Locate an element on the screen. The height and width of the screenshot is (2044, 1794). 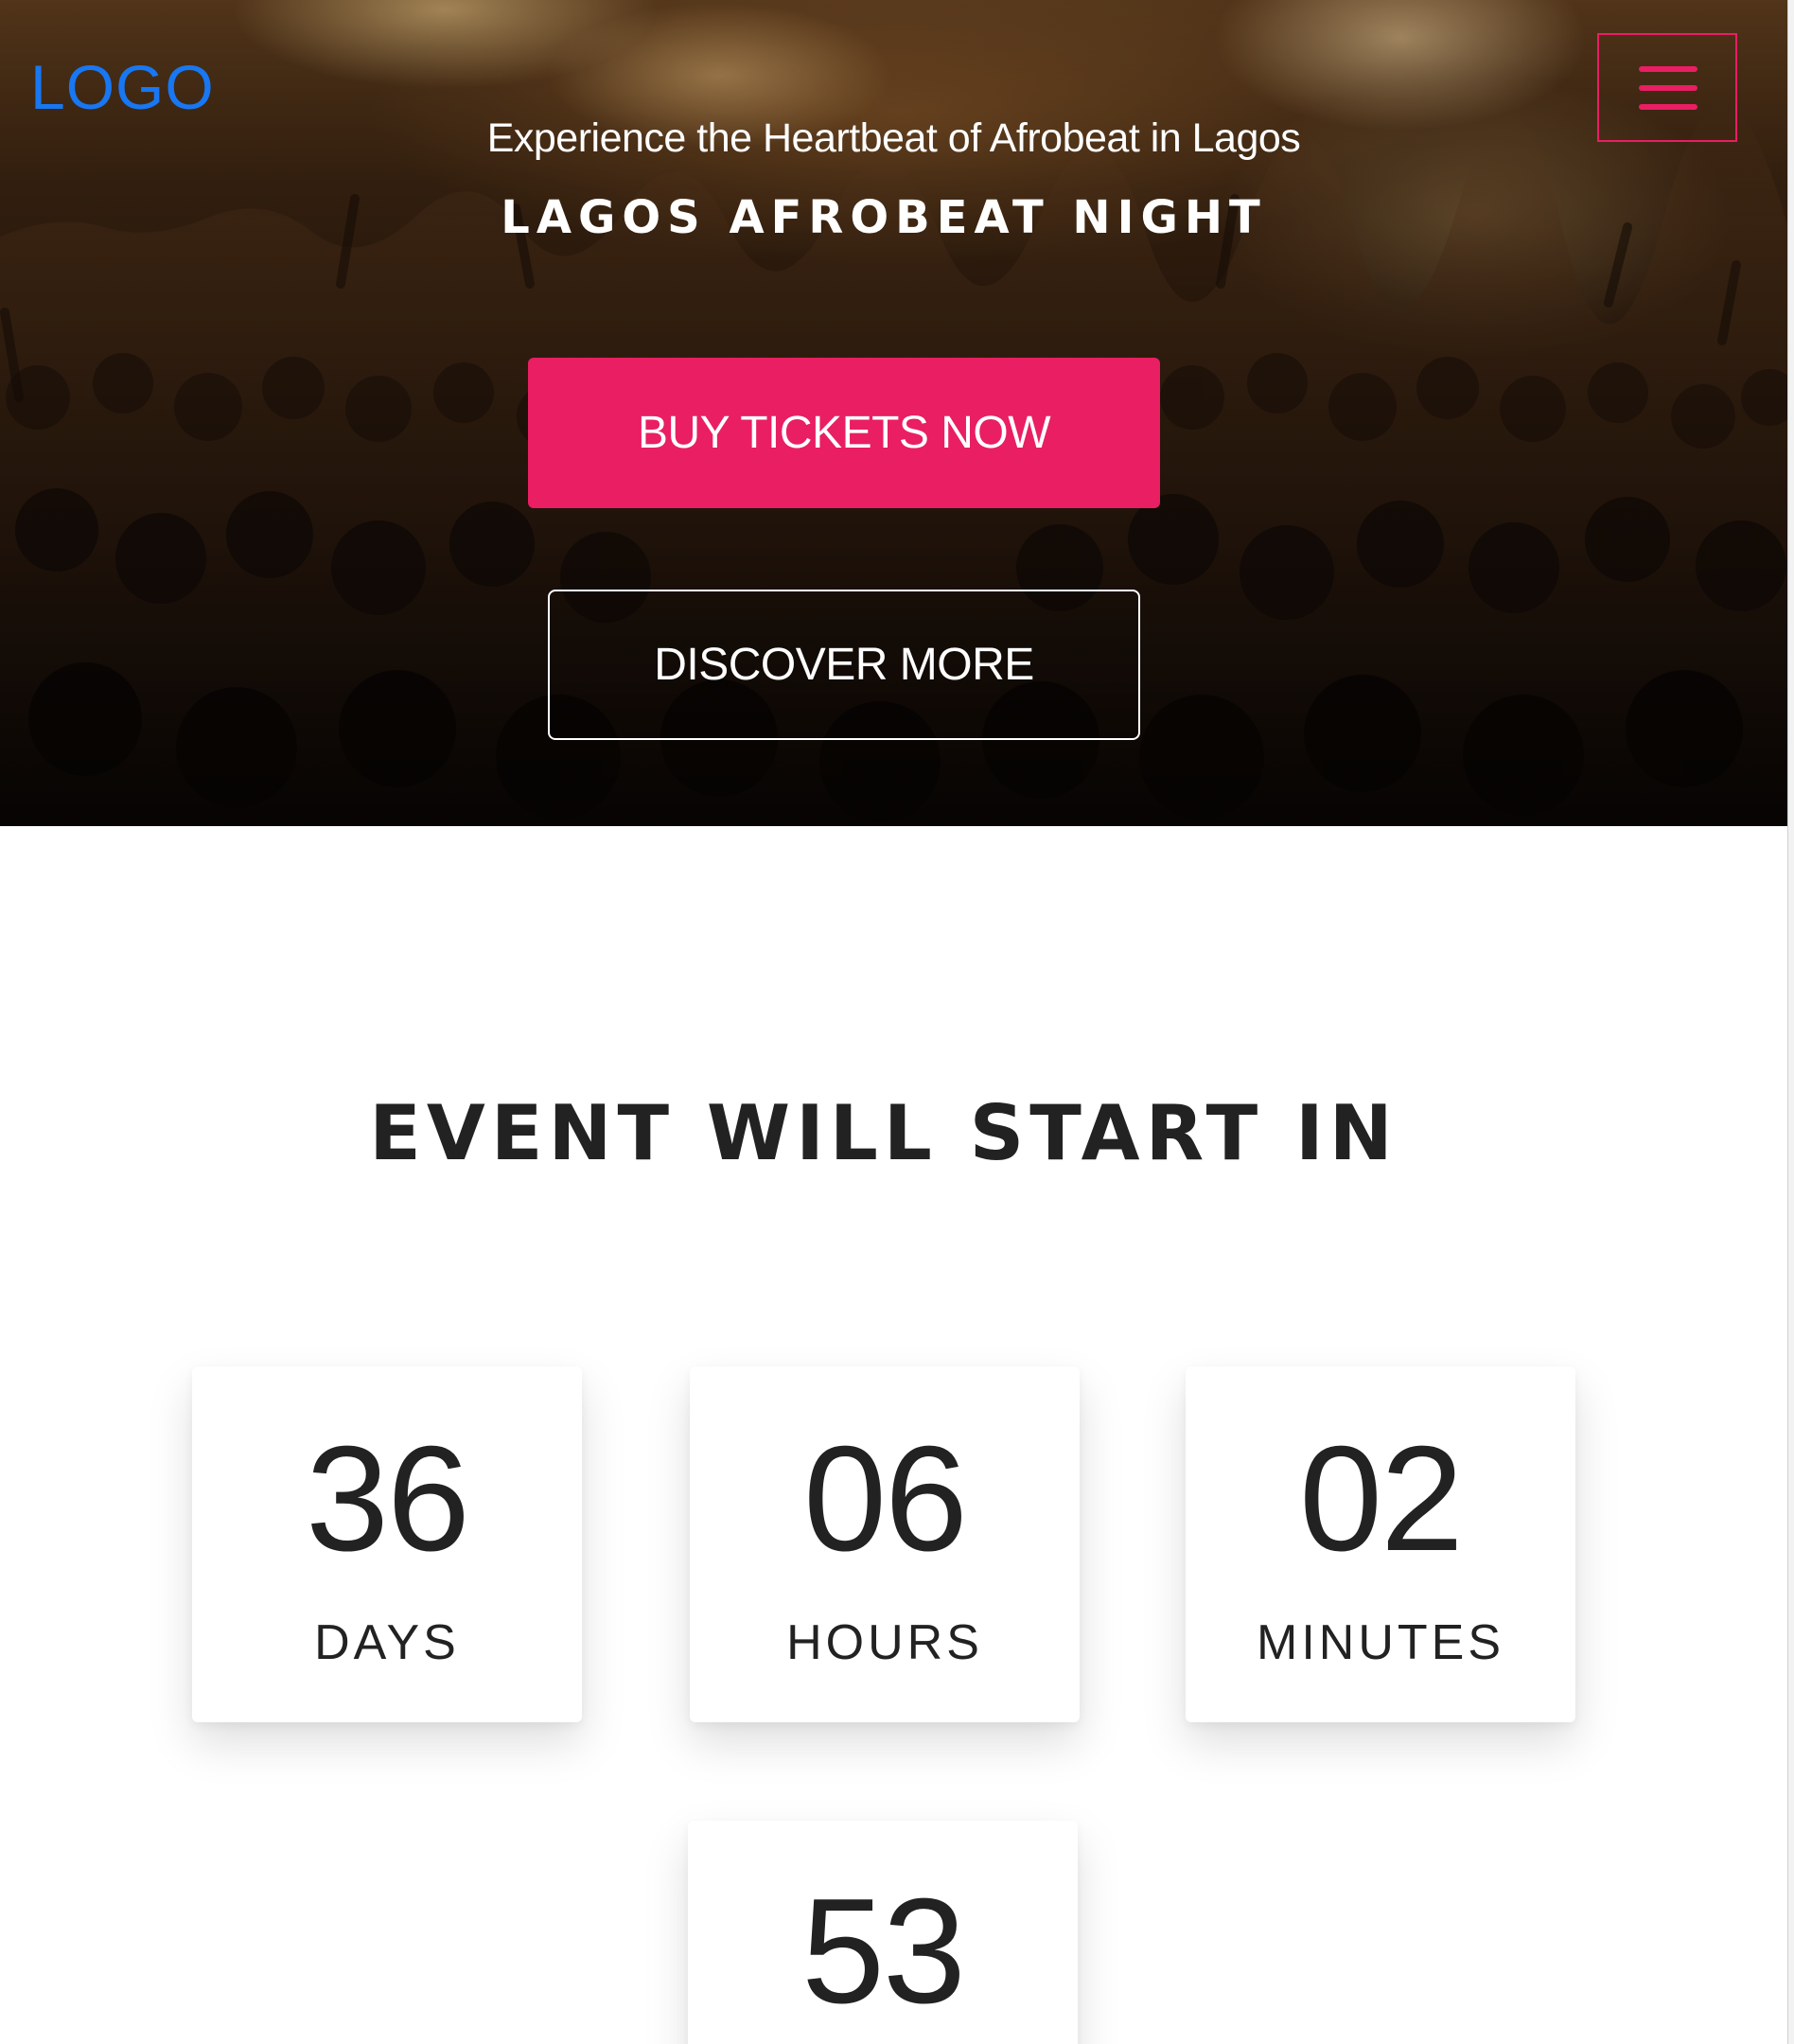
days-label: DAYS is located at coordinates (387, 1642).